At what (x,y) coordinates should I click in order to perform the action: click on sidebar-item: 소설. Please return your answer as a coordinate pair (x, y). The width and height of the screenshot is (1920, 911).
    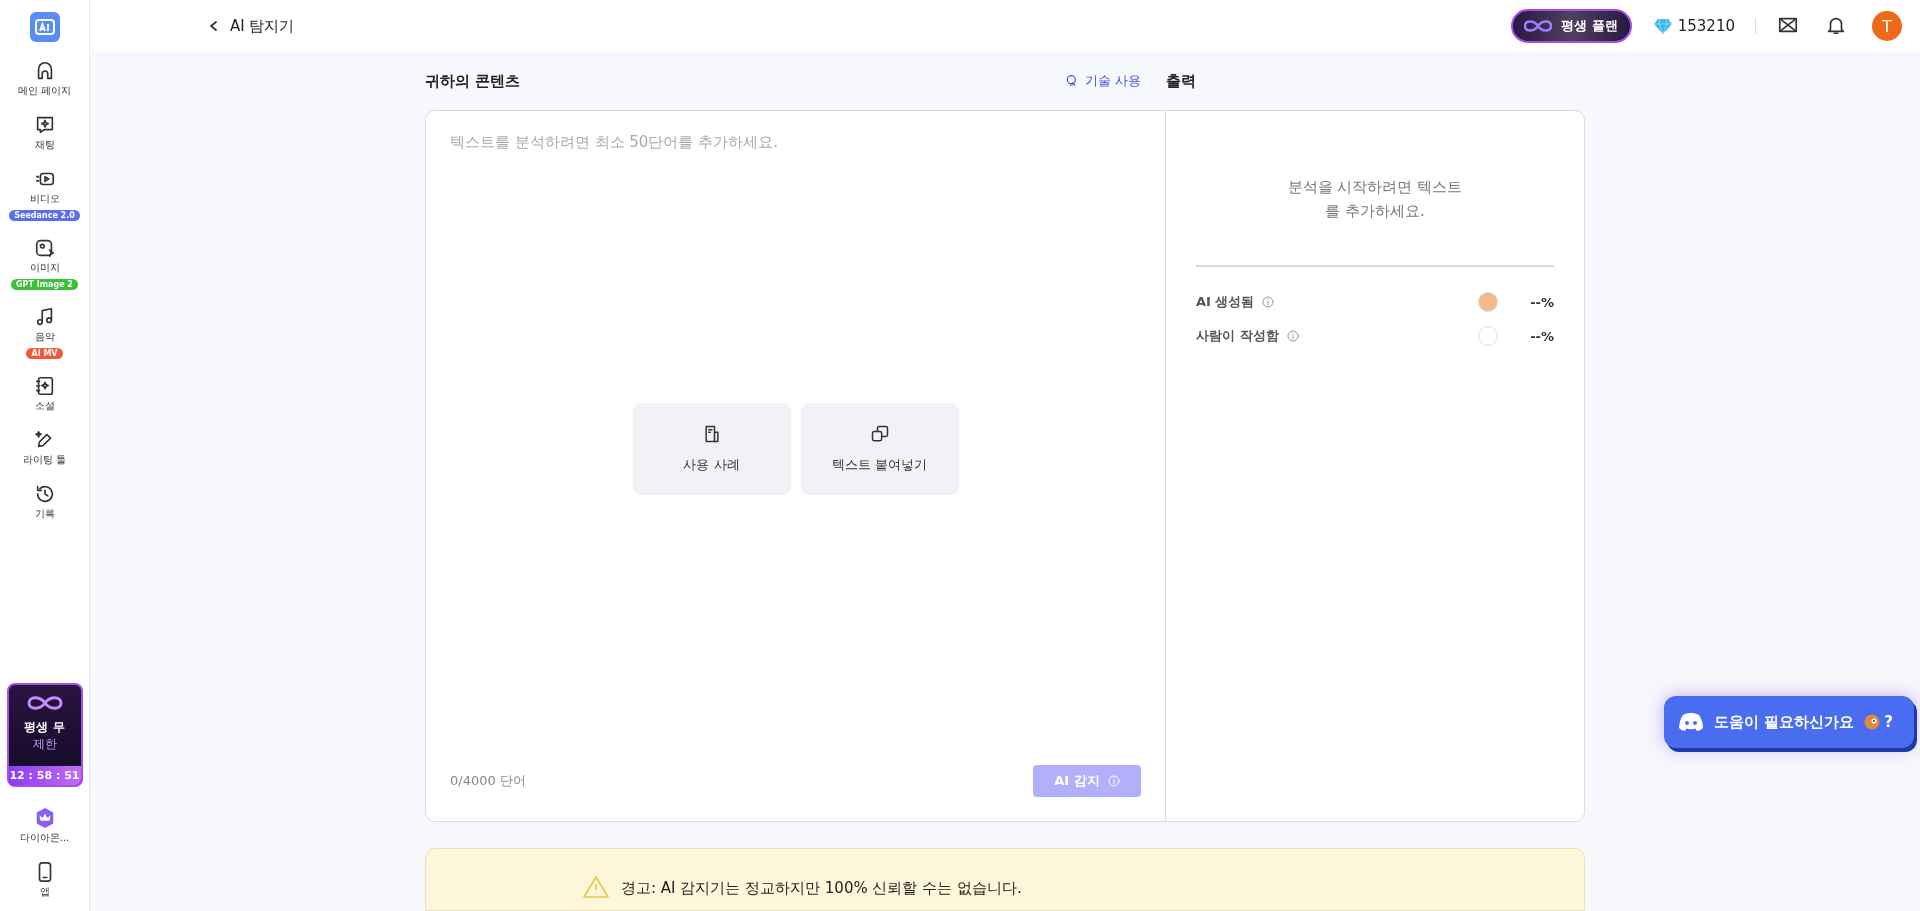
    Looking at the image, I should click on (44, 394).